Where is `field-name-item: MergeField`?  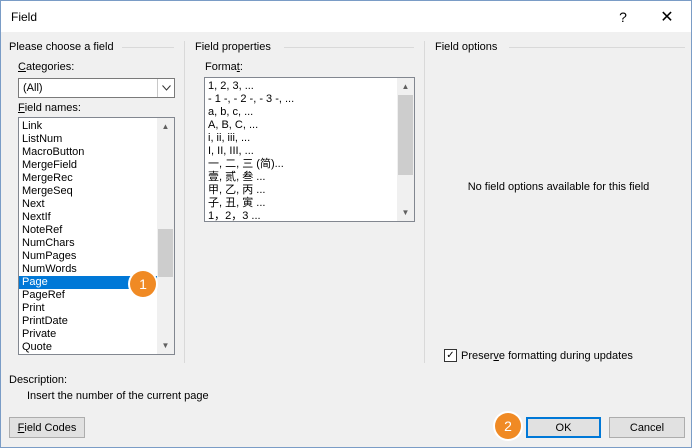 field-name-item: MergeField is located at coordinates (89, 165).